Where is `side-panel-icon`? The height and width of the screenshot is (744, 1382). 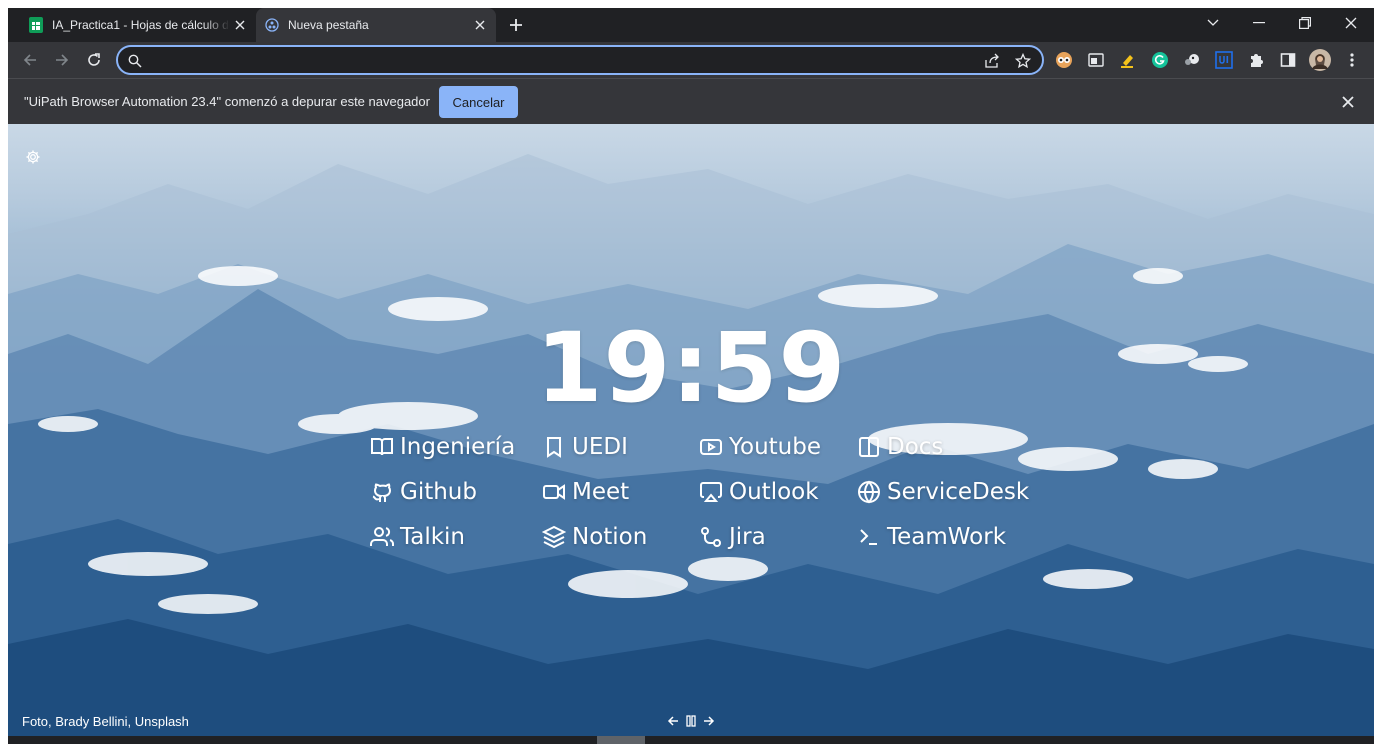 side-panel-icon is located at coordinates (1288, 60).